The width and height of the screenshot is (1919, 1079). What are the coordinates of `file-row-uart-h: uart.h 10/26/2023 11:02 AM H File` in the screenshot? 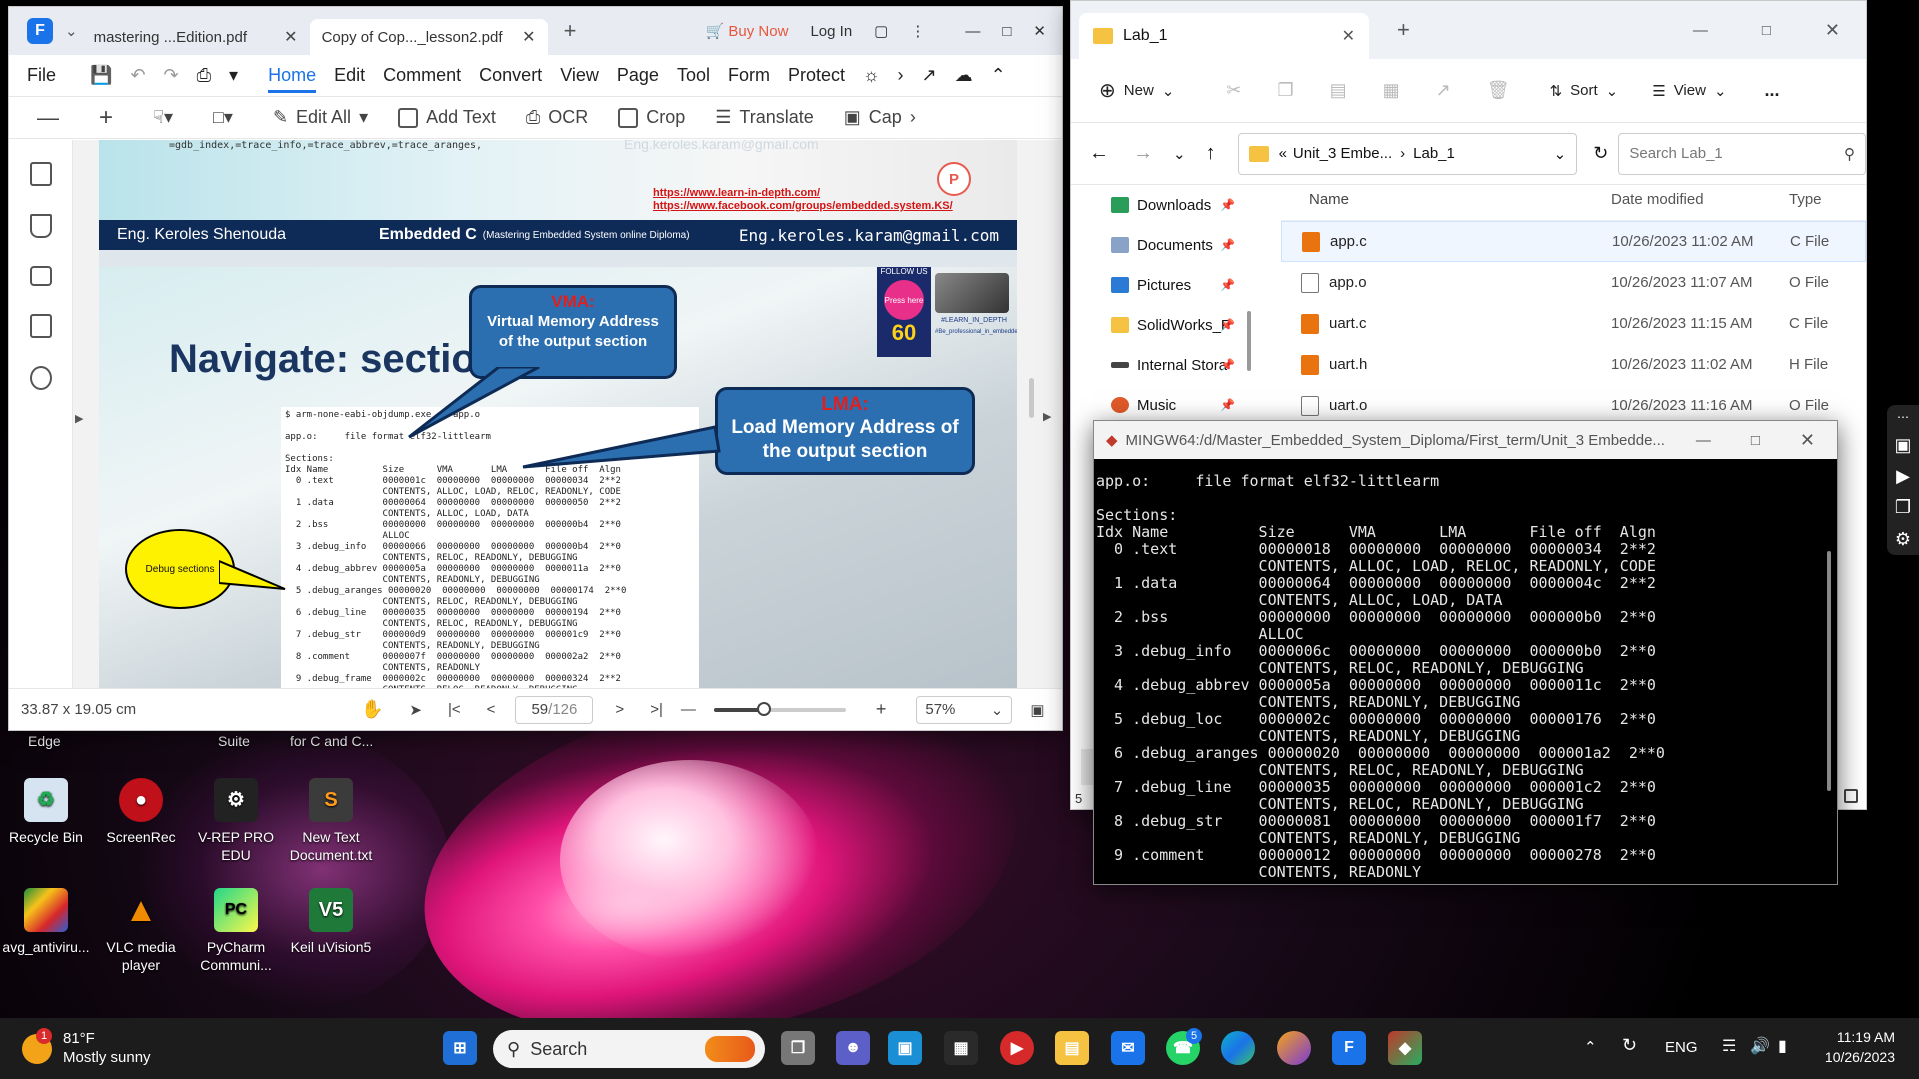 It's located at (1573, 364).